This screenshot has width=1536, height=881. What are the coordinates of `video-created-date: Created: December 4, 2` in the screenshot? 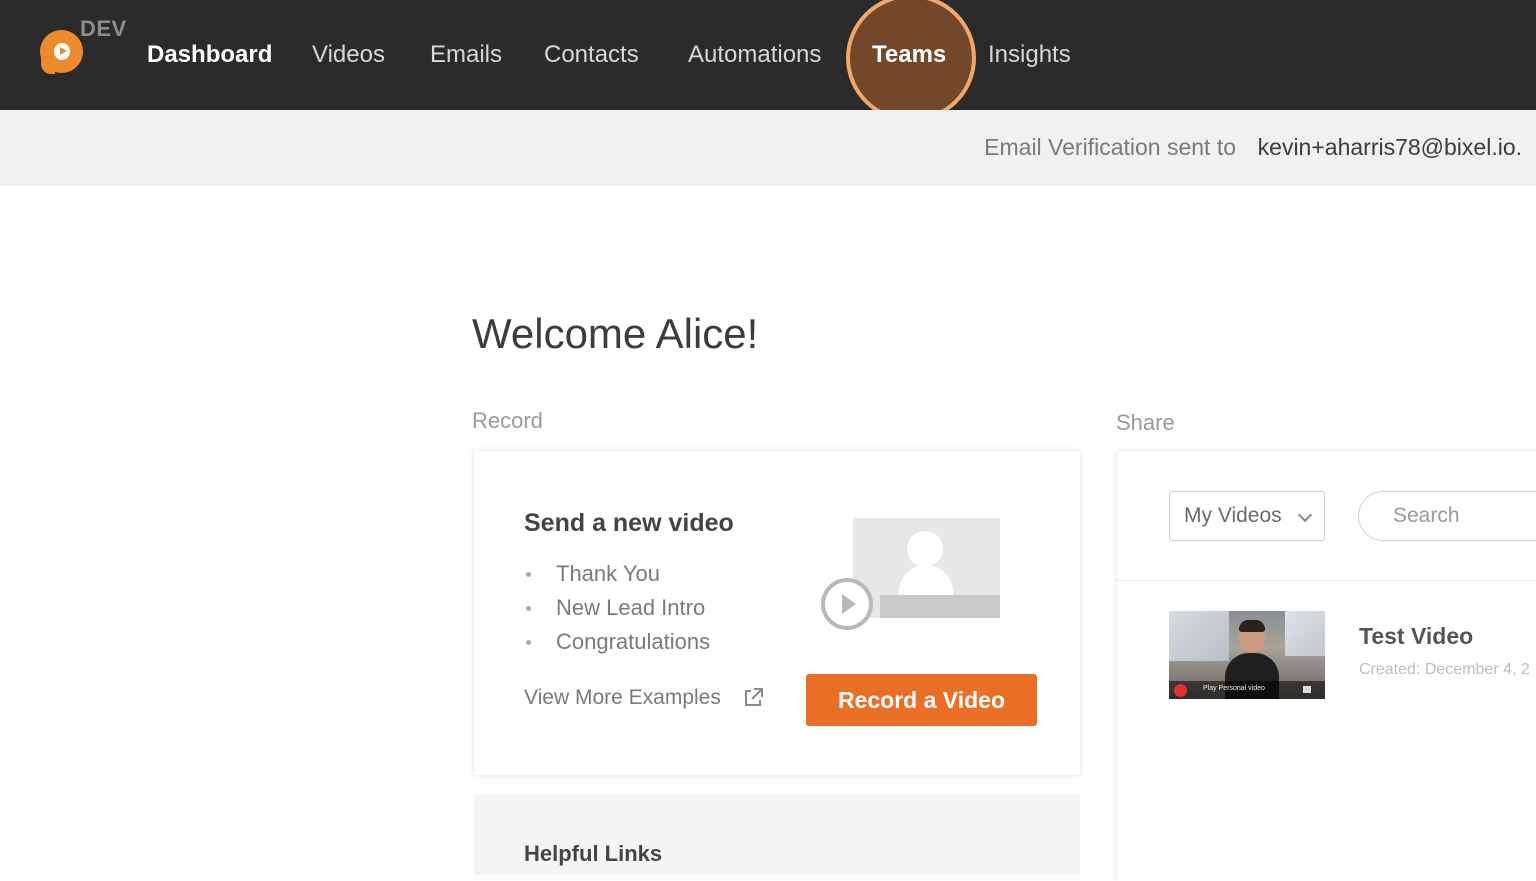 It's located at (1444, 669).